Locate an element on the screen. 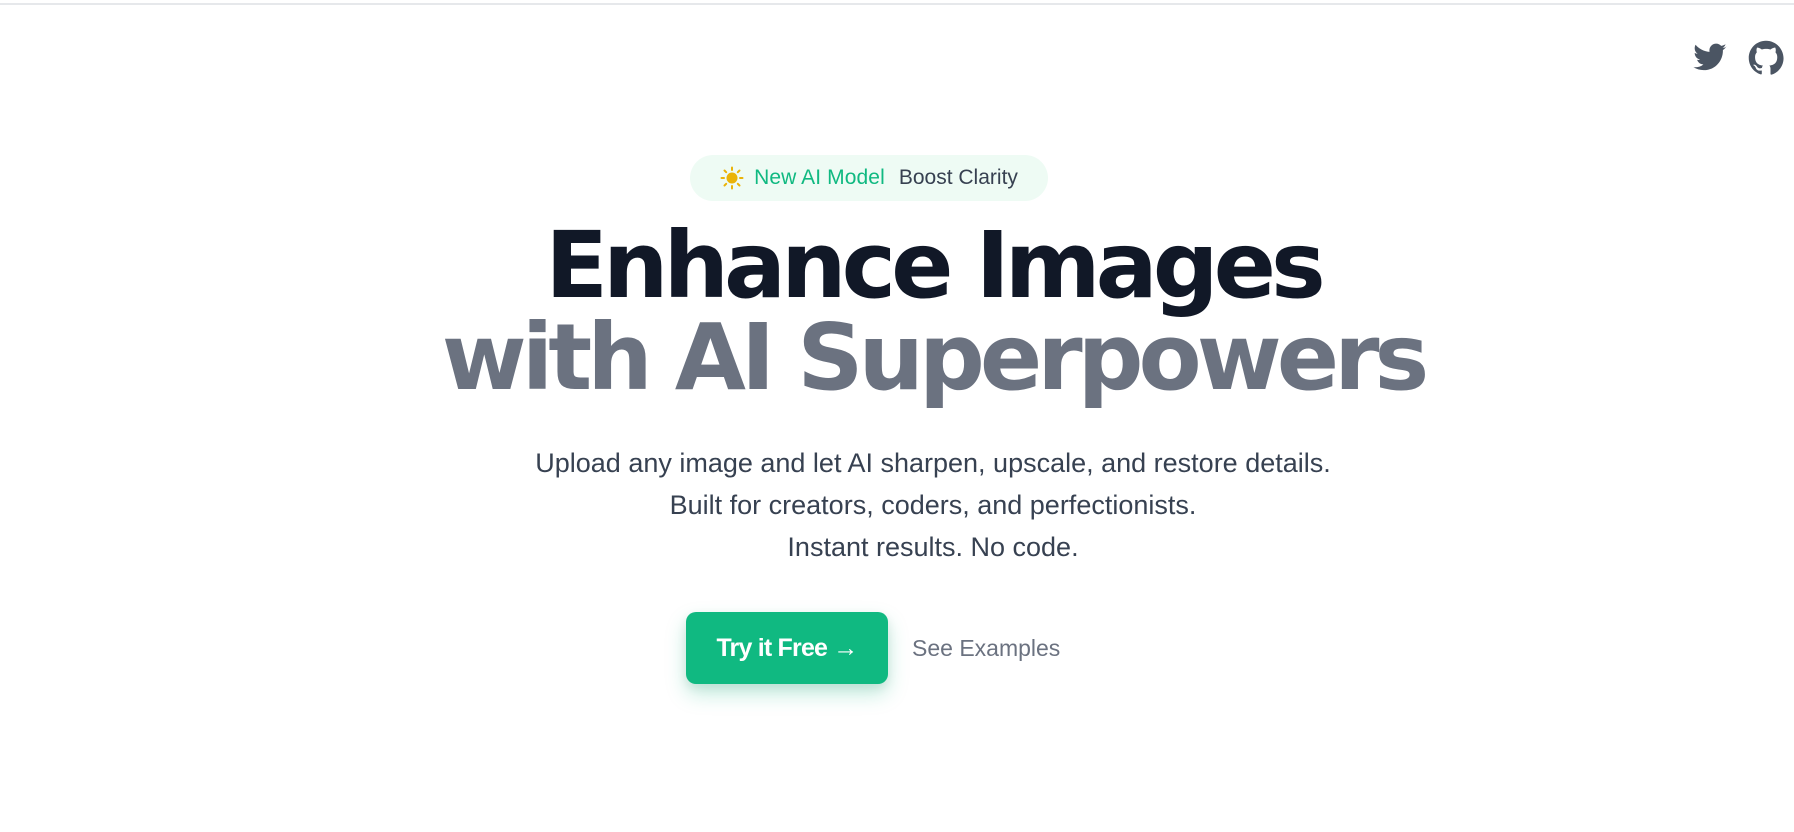 The image size is (1794, 832). social-links is located at coordinates (1738, 58).